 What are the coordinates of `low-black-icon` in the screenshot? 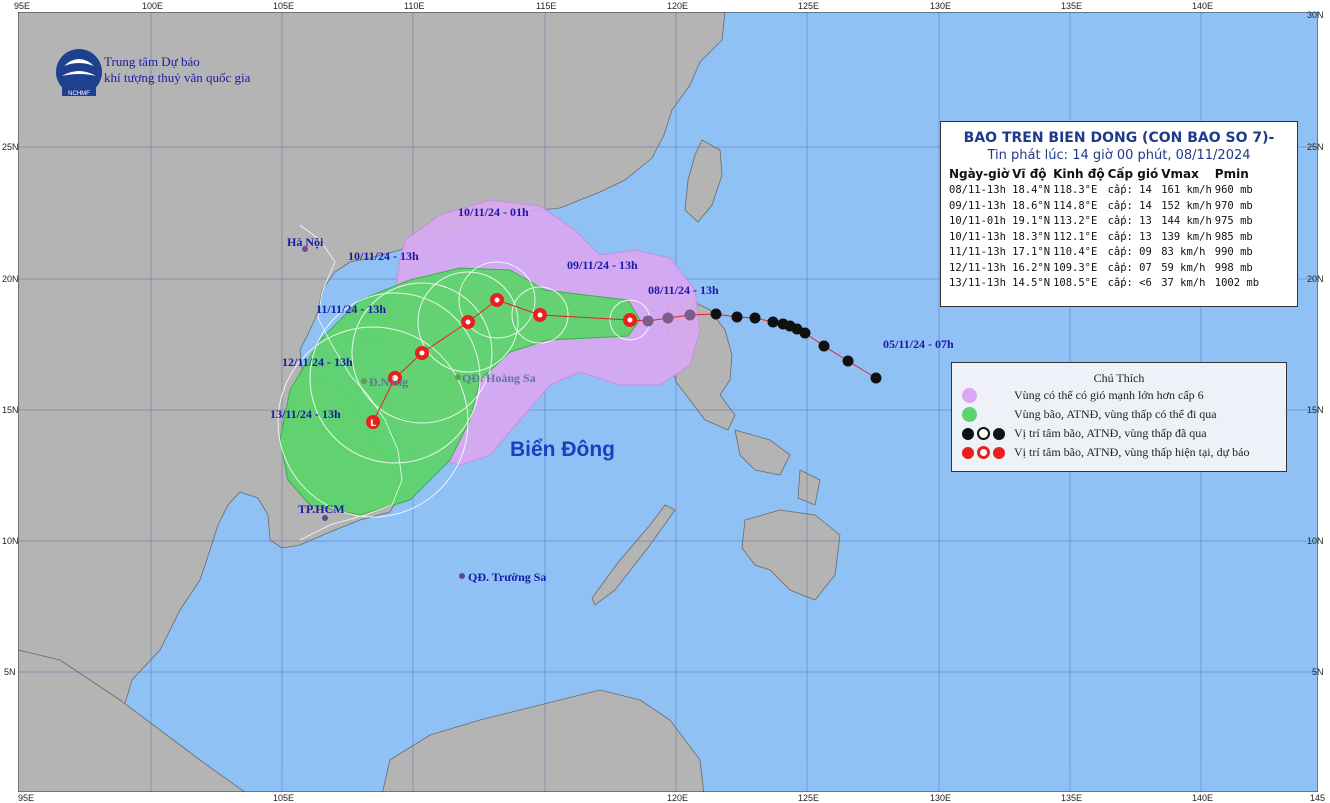 It's located at (999, 433).